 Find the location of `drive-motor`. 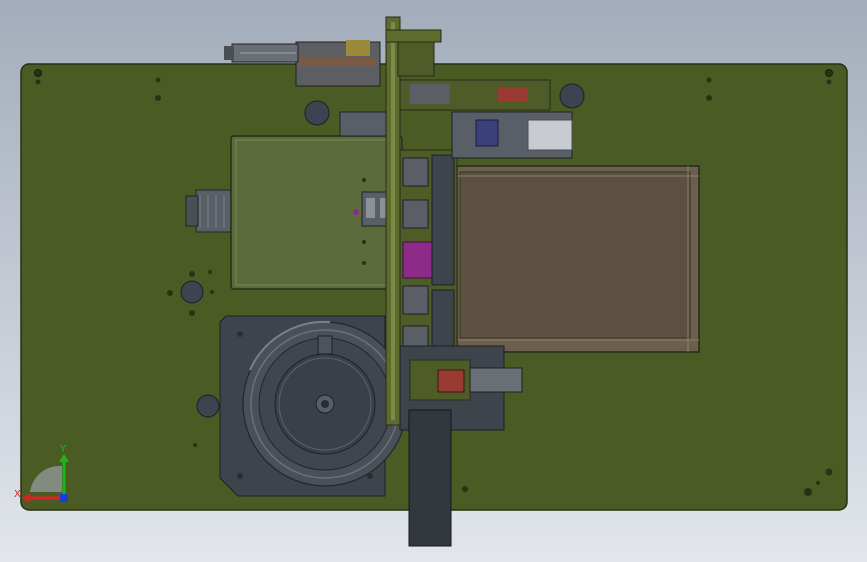

drive-motor is located at coordinates (210, 211).